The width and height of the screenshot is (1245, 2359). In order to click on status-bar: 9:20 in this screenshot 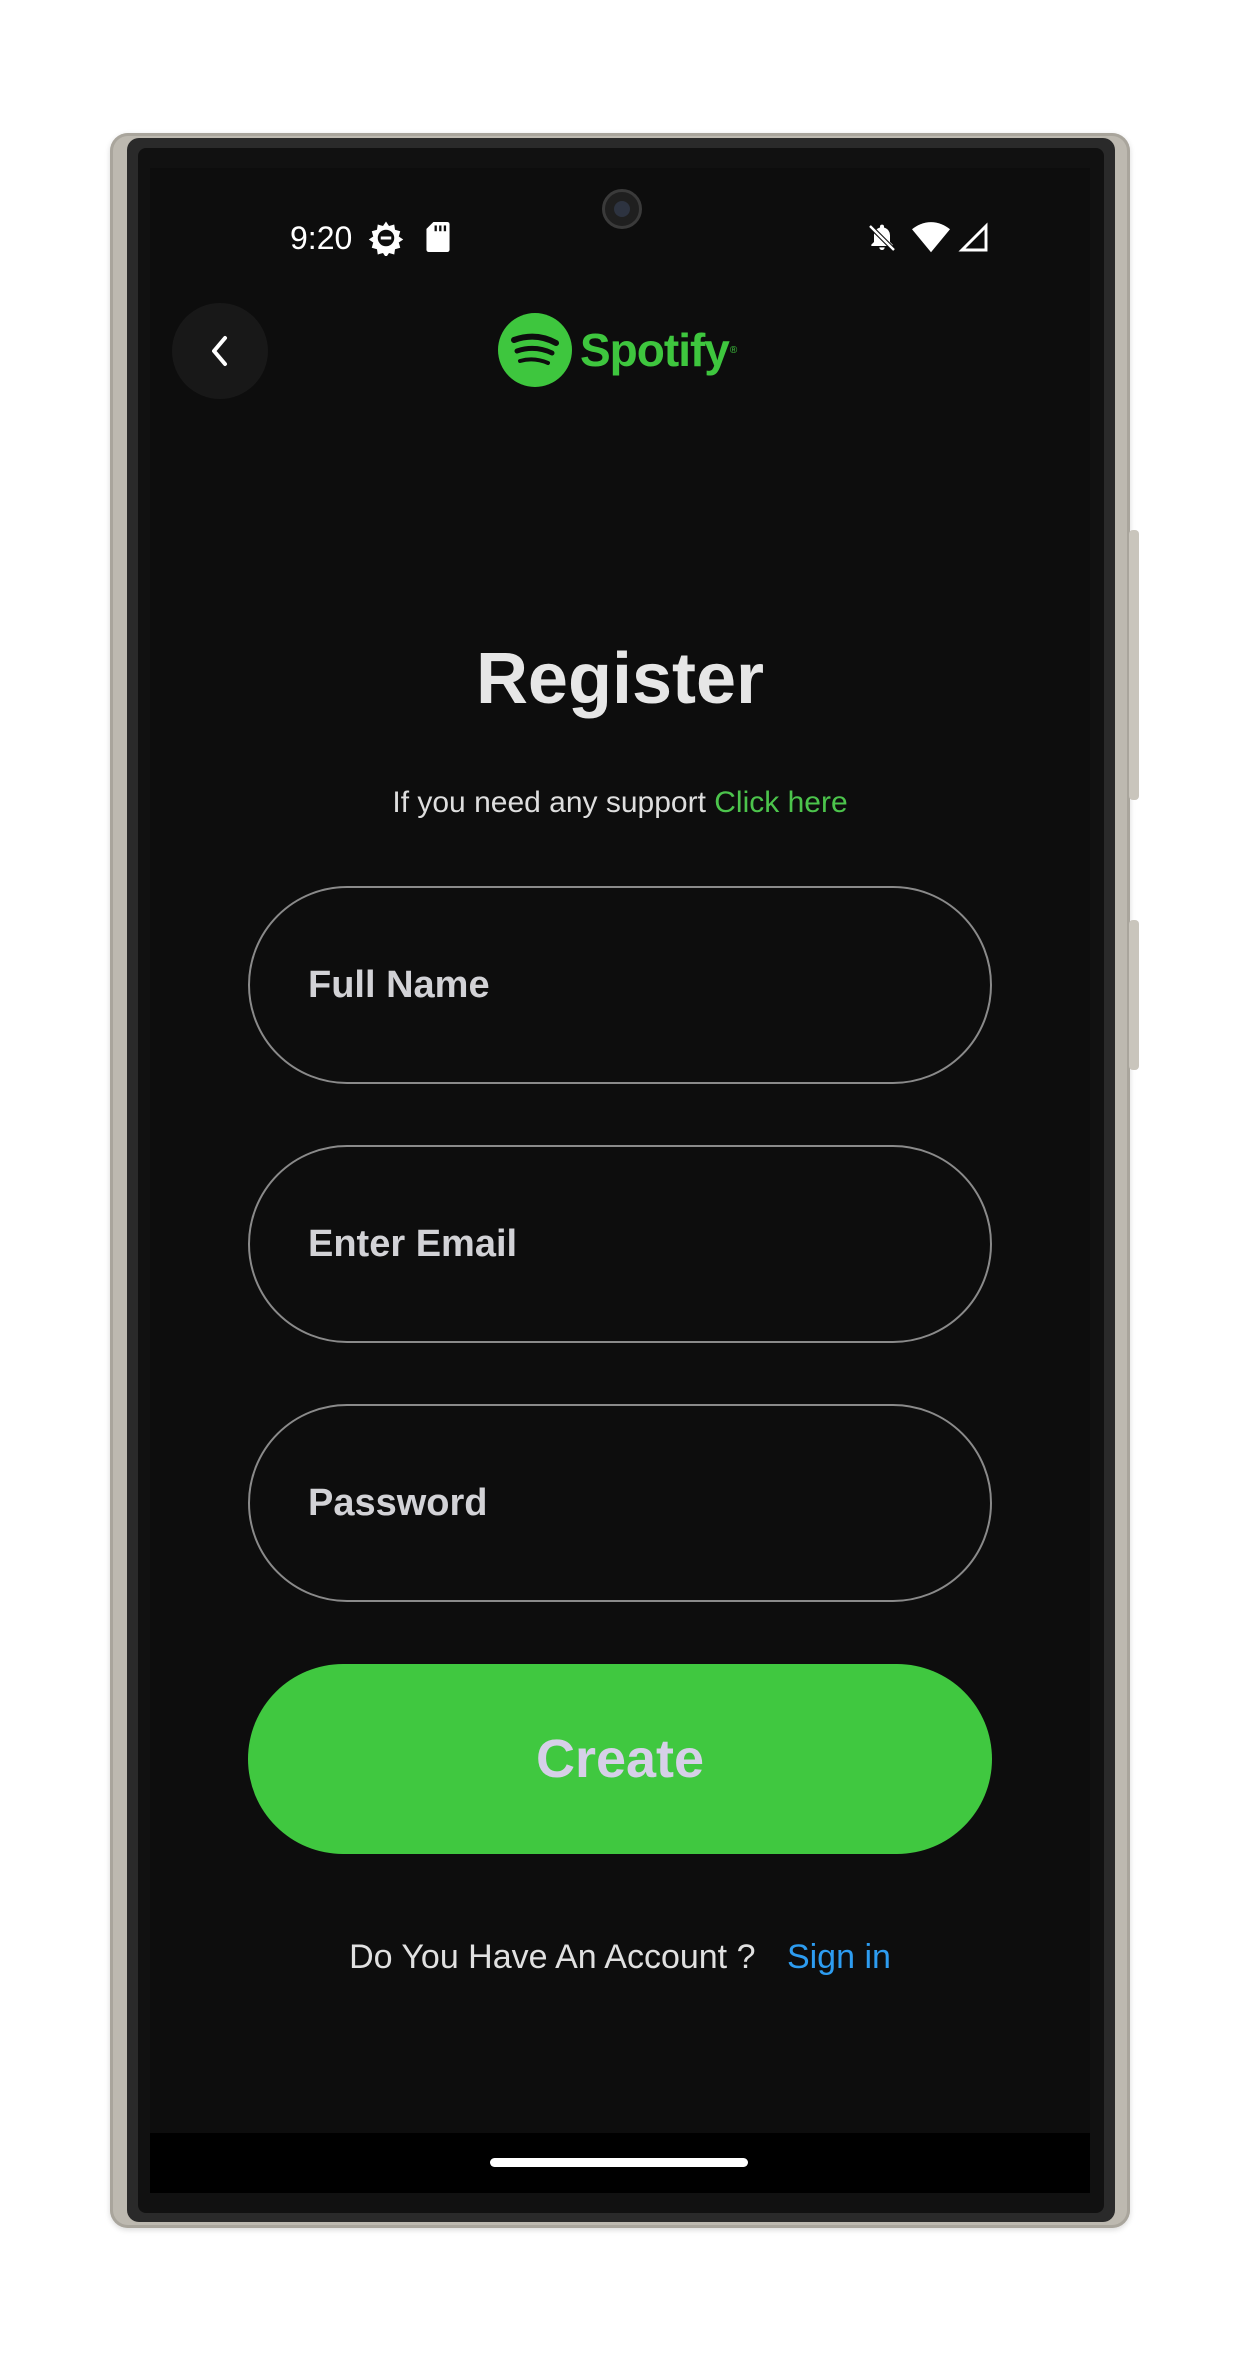, I will do `click(620, 238)`.